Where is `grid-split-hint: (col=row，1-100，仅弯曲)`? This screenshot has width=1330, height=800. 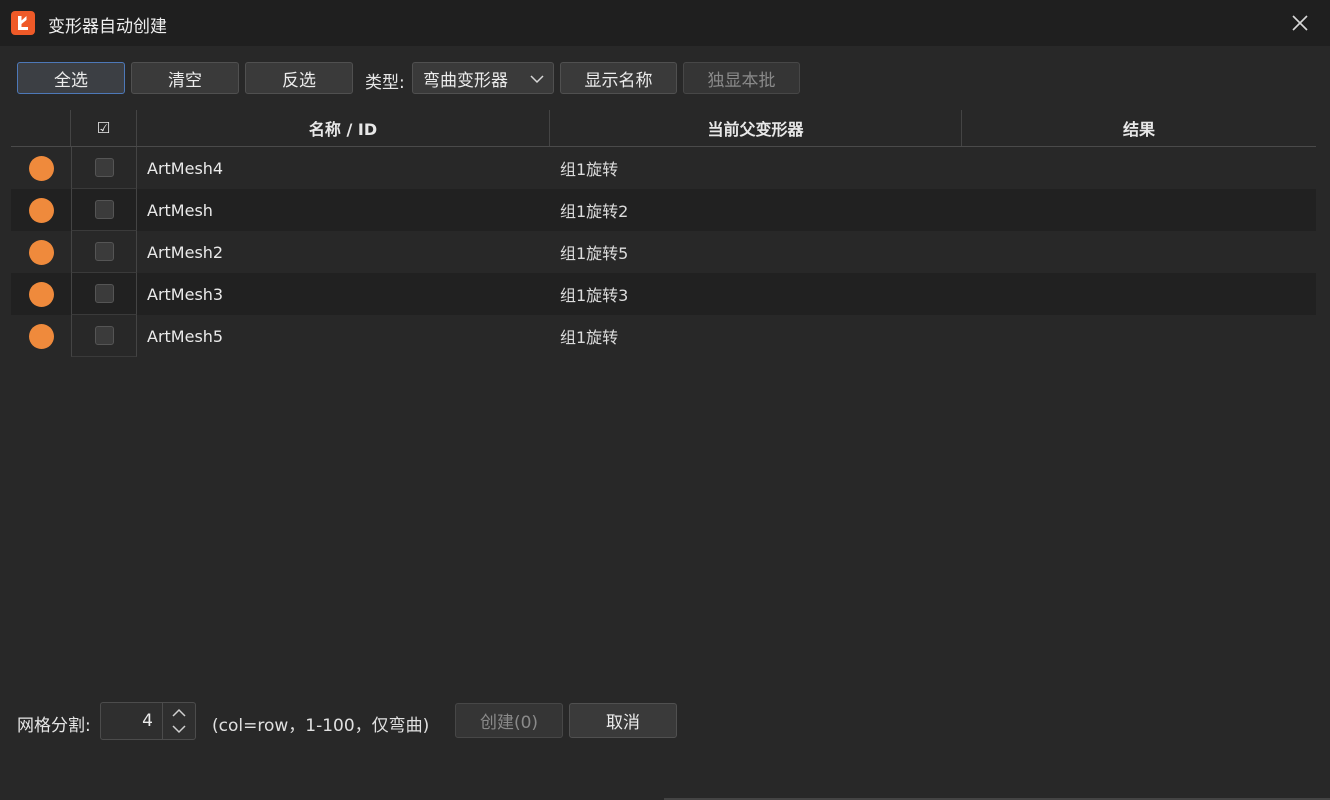
grid-split-hint: (col=row，1-100，仅弯曲) is located at coordinates (321, 726).